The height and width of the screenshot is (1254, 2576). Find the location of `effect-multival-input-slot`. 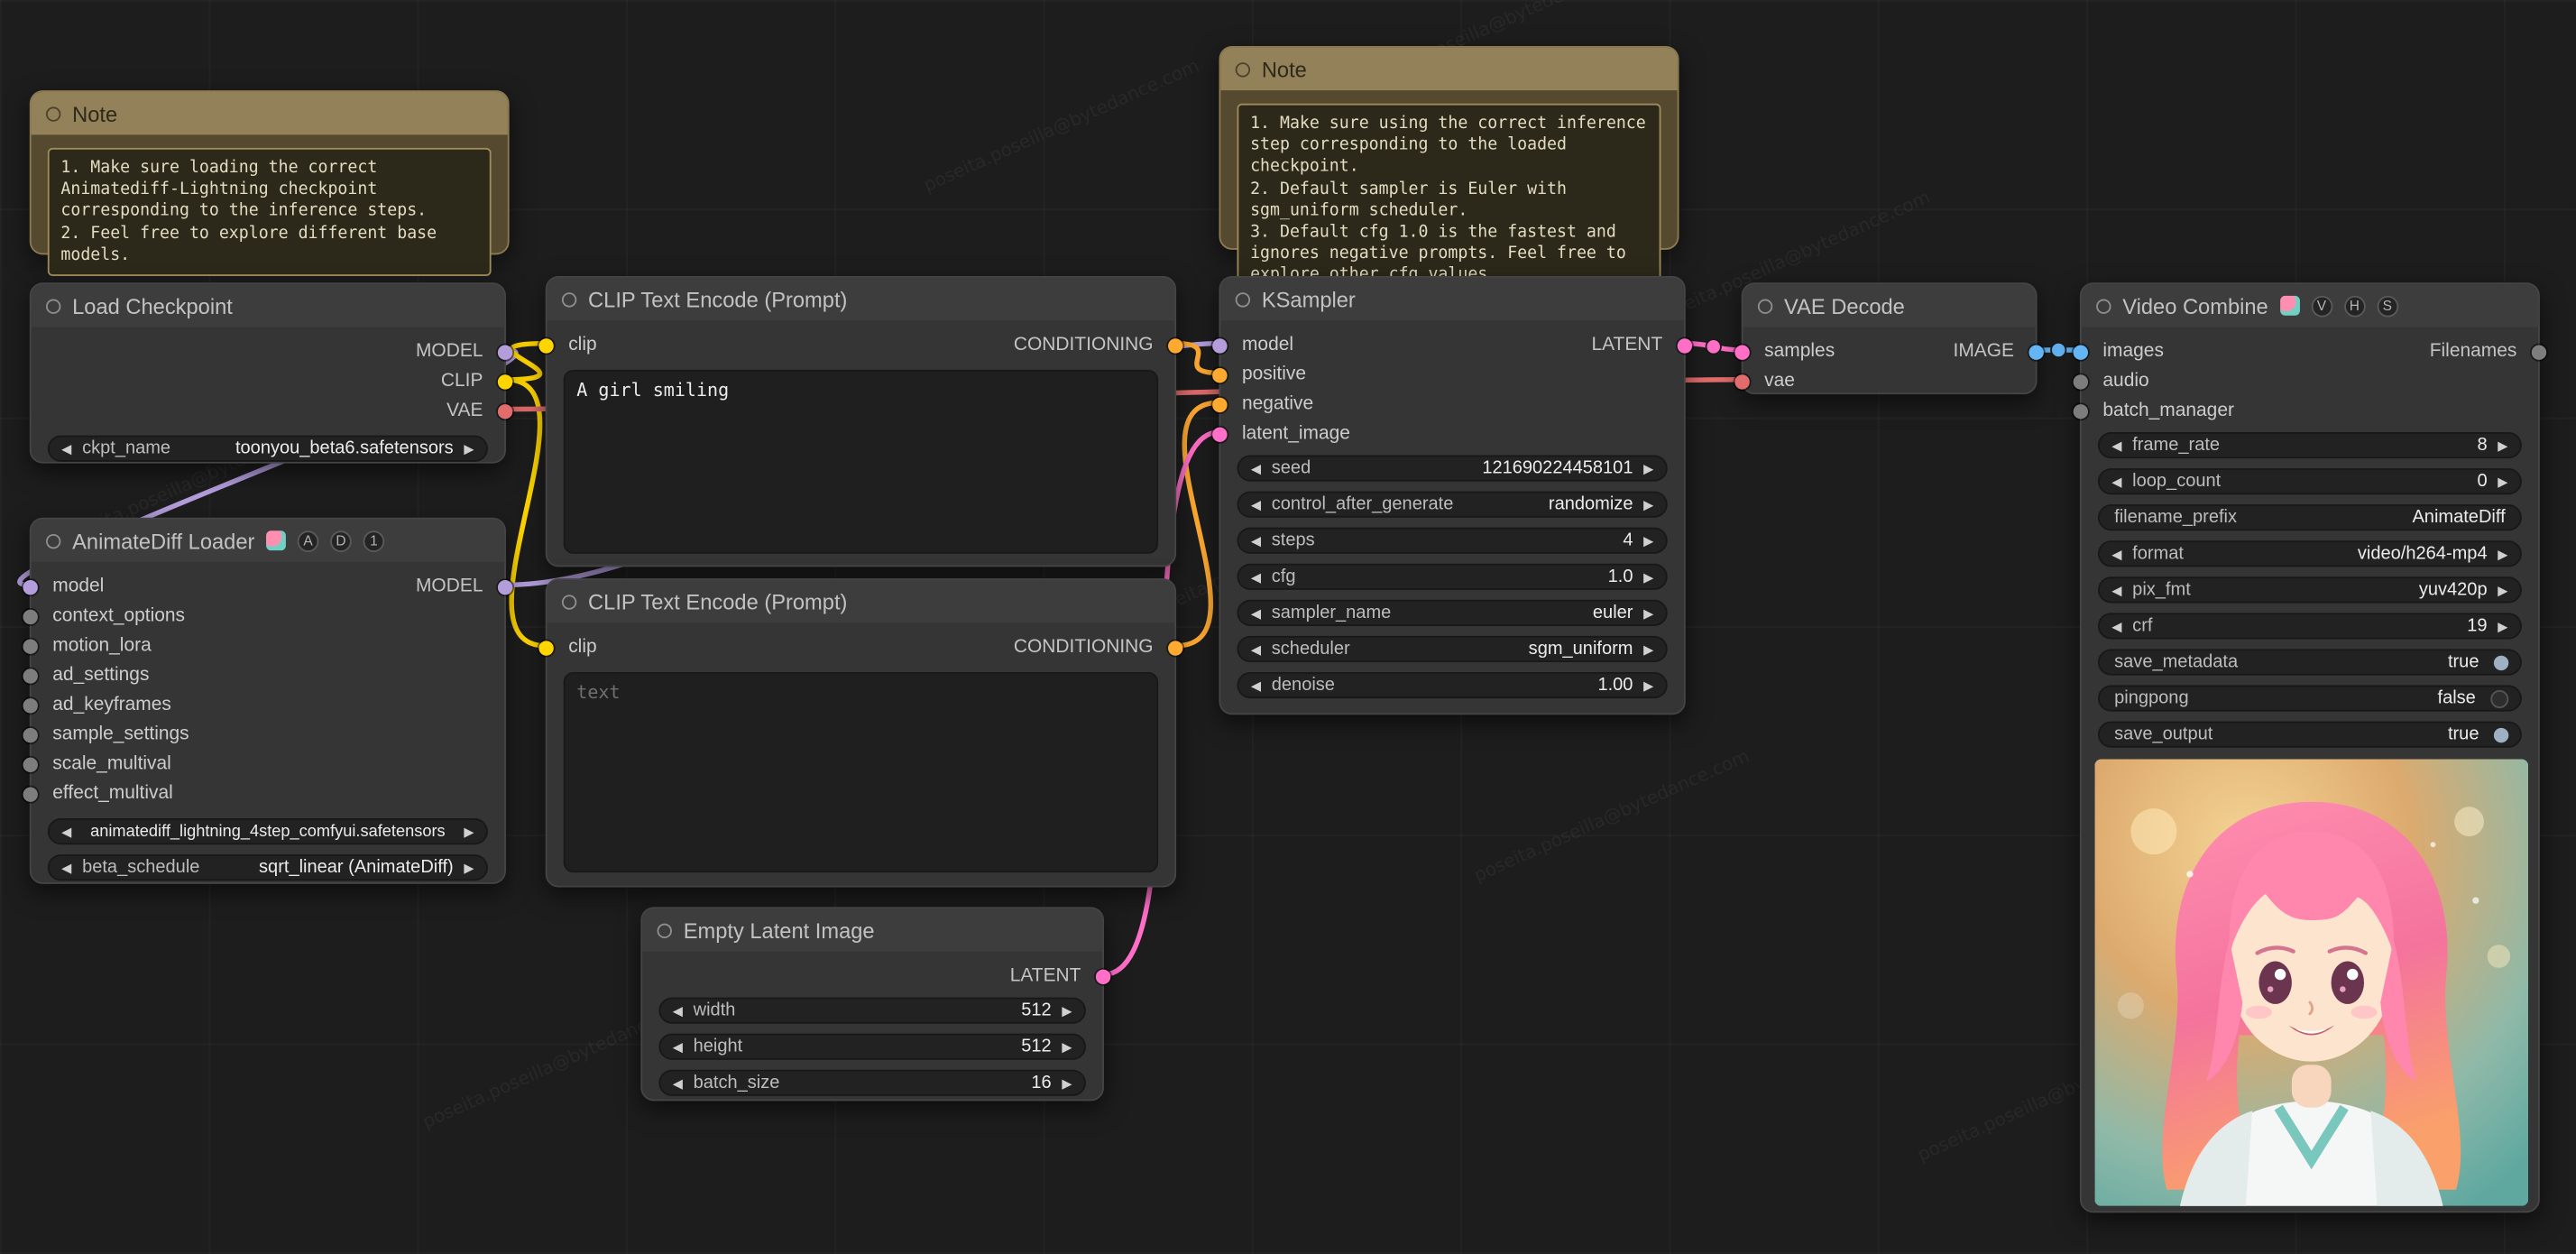

effect-multival-input-slot is located at coordinates (31, 793).